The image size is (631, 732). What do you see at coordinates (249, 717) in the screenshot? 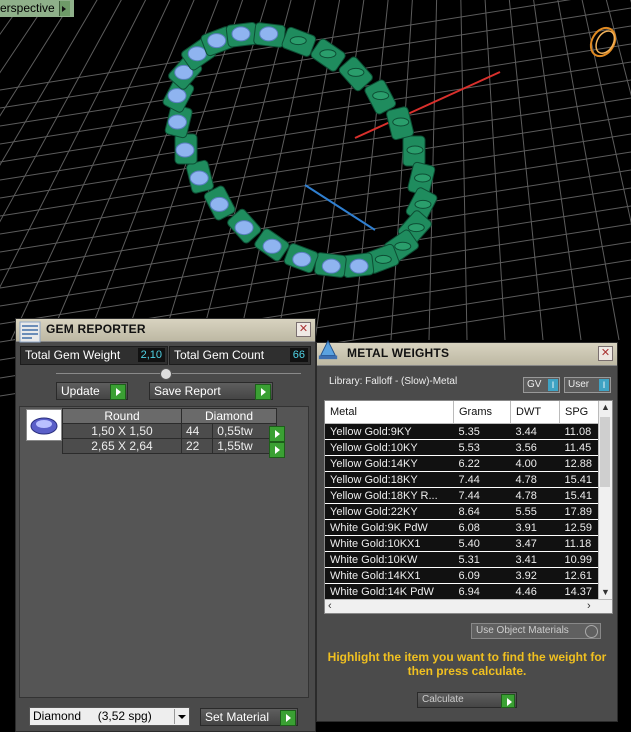
I see `set-material-button: Set Material` at bounding box center [249, 717].